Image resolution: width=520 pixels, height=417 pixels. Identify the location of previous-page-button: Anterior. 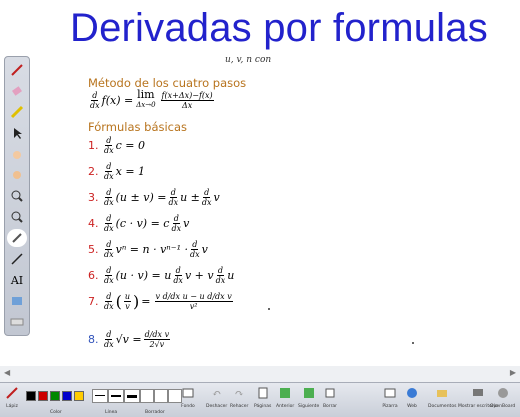
(285, 397).